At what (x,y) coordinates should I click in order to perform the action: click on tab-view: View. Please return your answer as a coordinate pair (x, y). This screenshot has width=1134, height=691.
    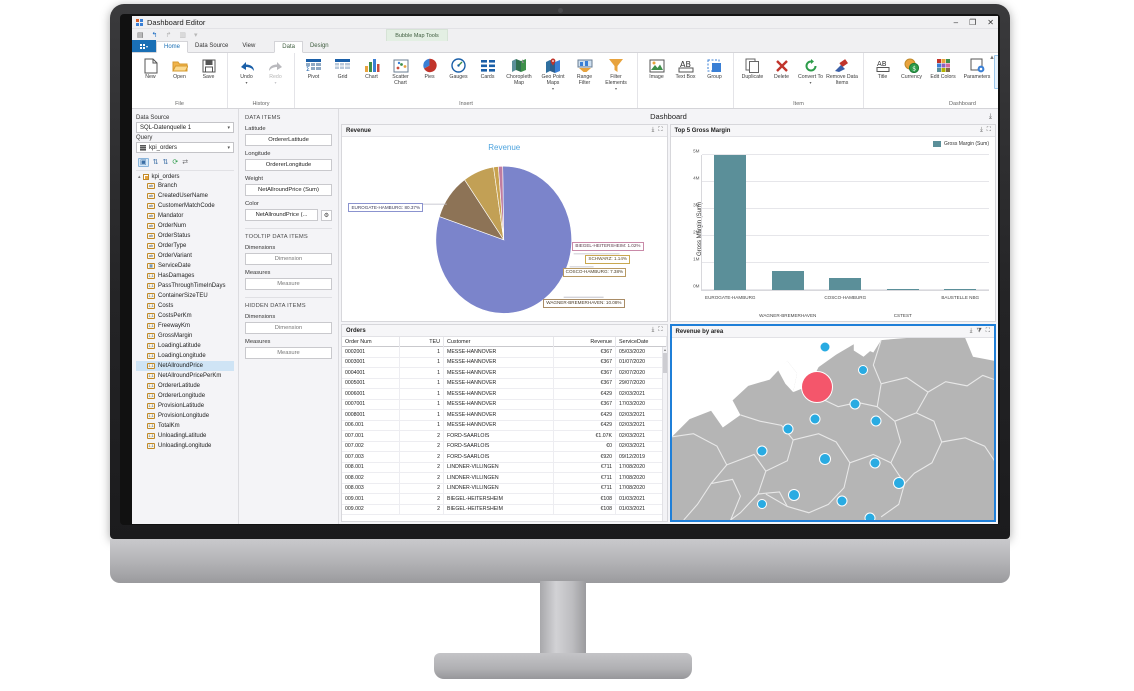
    Looking at the image, I should click on (248, 46).